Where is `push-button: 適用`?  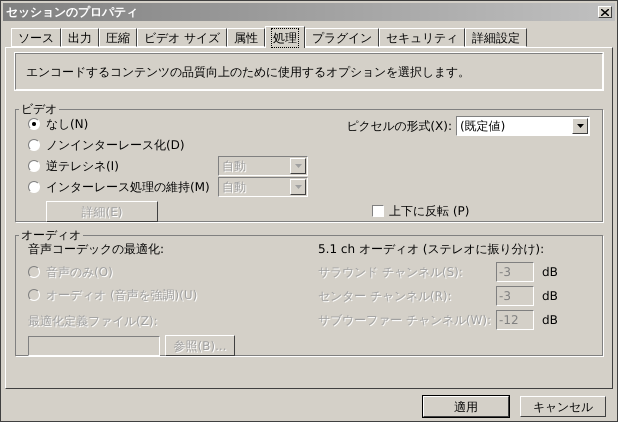
push-button: 適用 is located at coordinates (466, 406).